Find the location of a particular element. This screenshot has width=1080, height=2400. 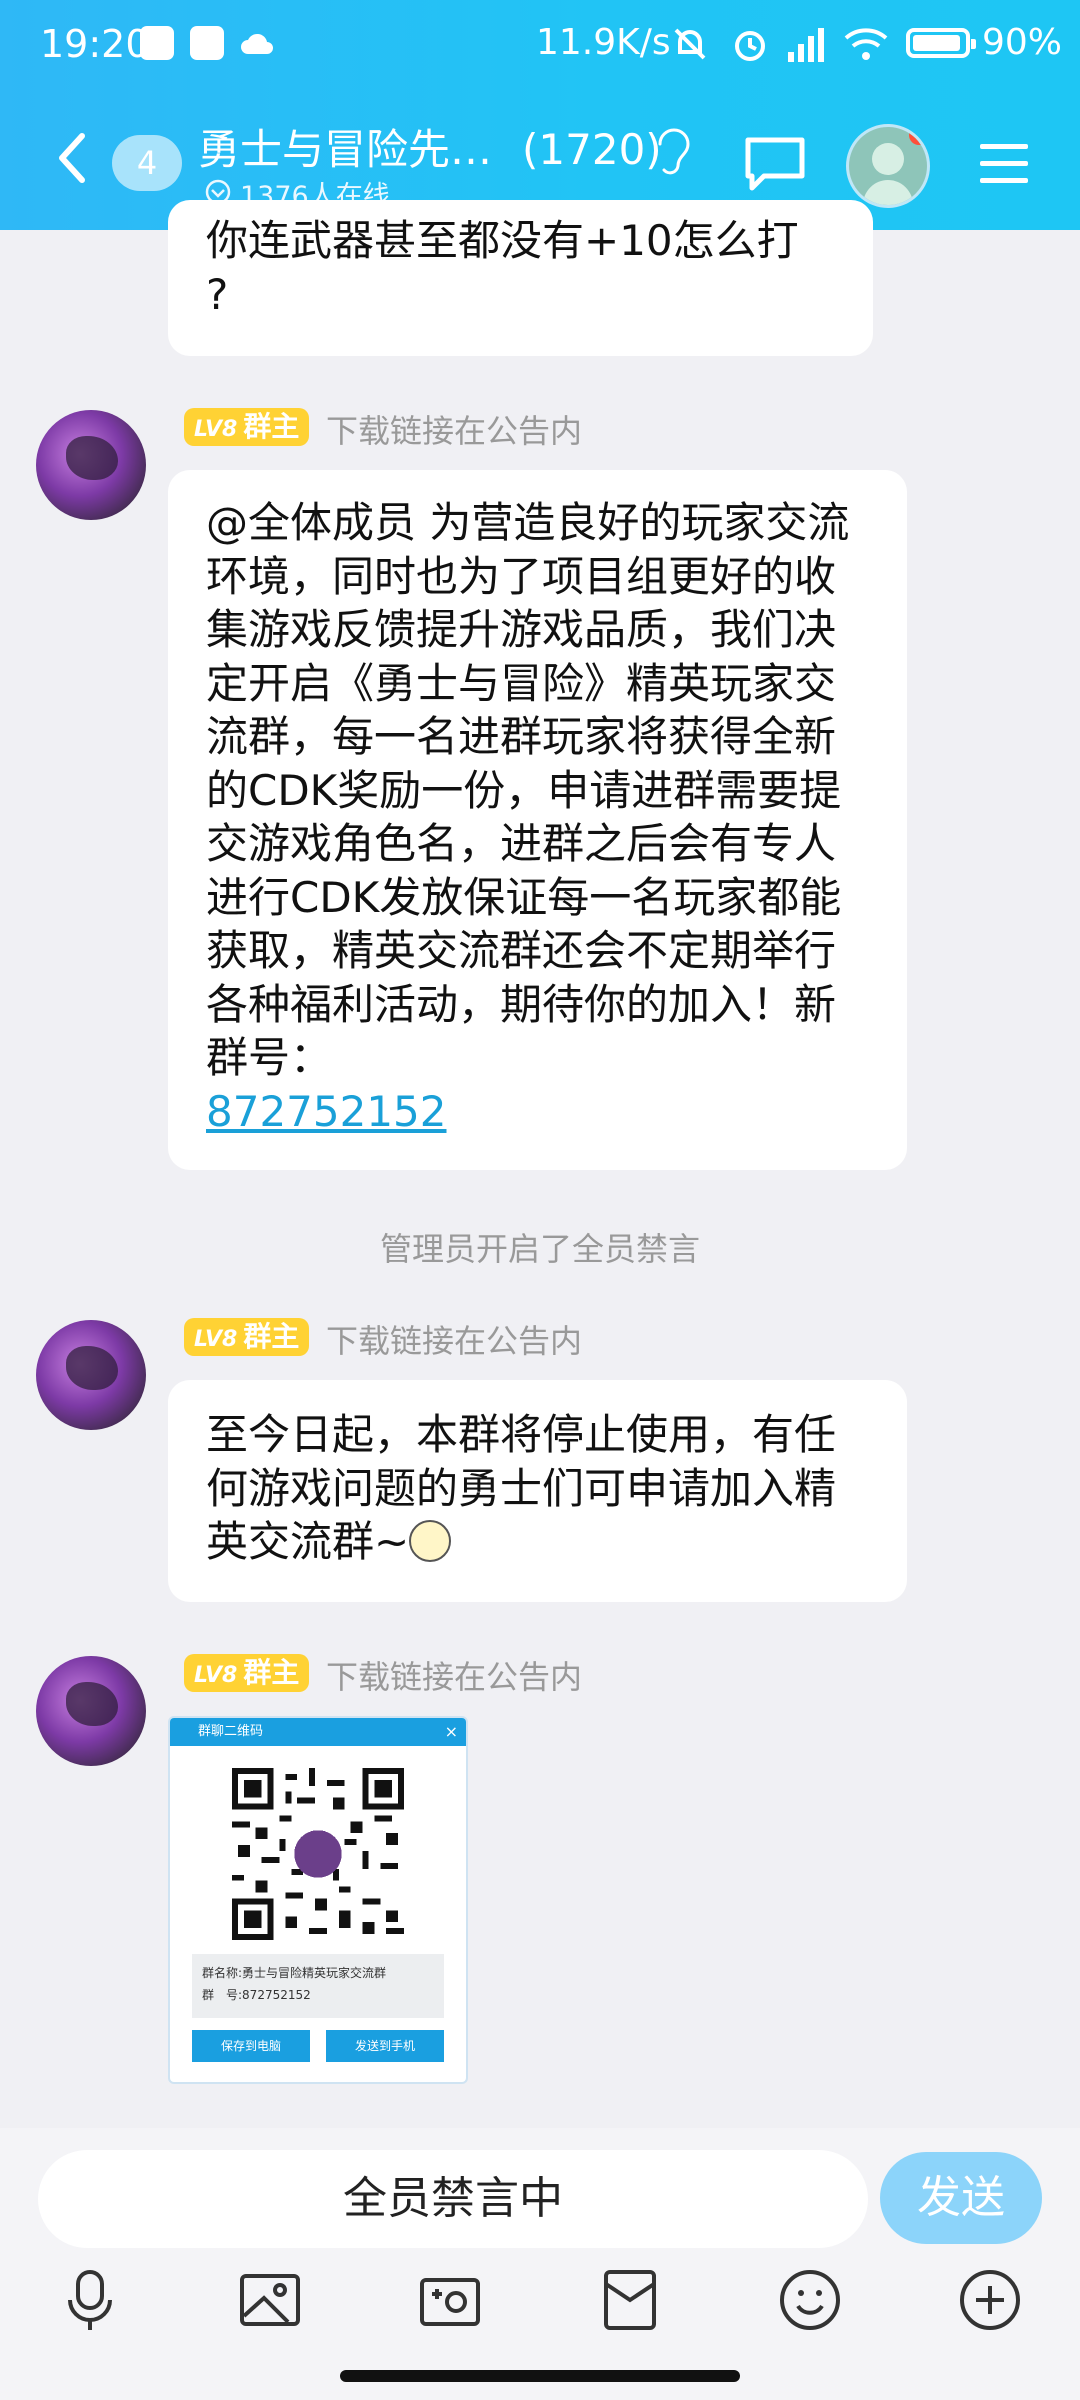

status-bar: 19:20 11.9K/s 90% is located at coordinates (540, 48).